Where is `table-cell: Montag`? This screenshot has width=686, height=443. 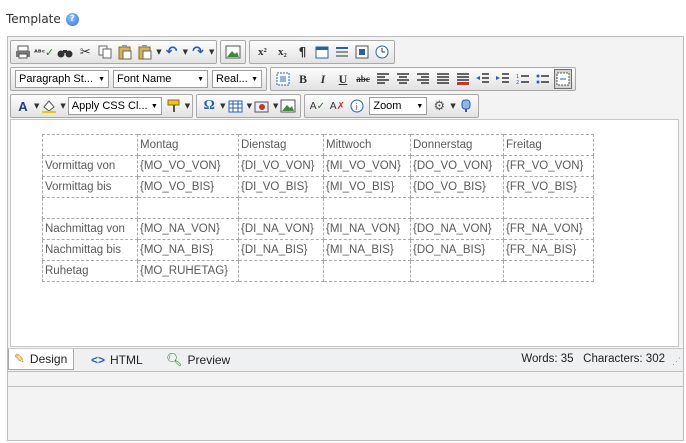 table-cell: Montag is located at coordinates (188, 145).